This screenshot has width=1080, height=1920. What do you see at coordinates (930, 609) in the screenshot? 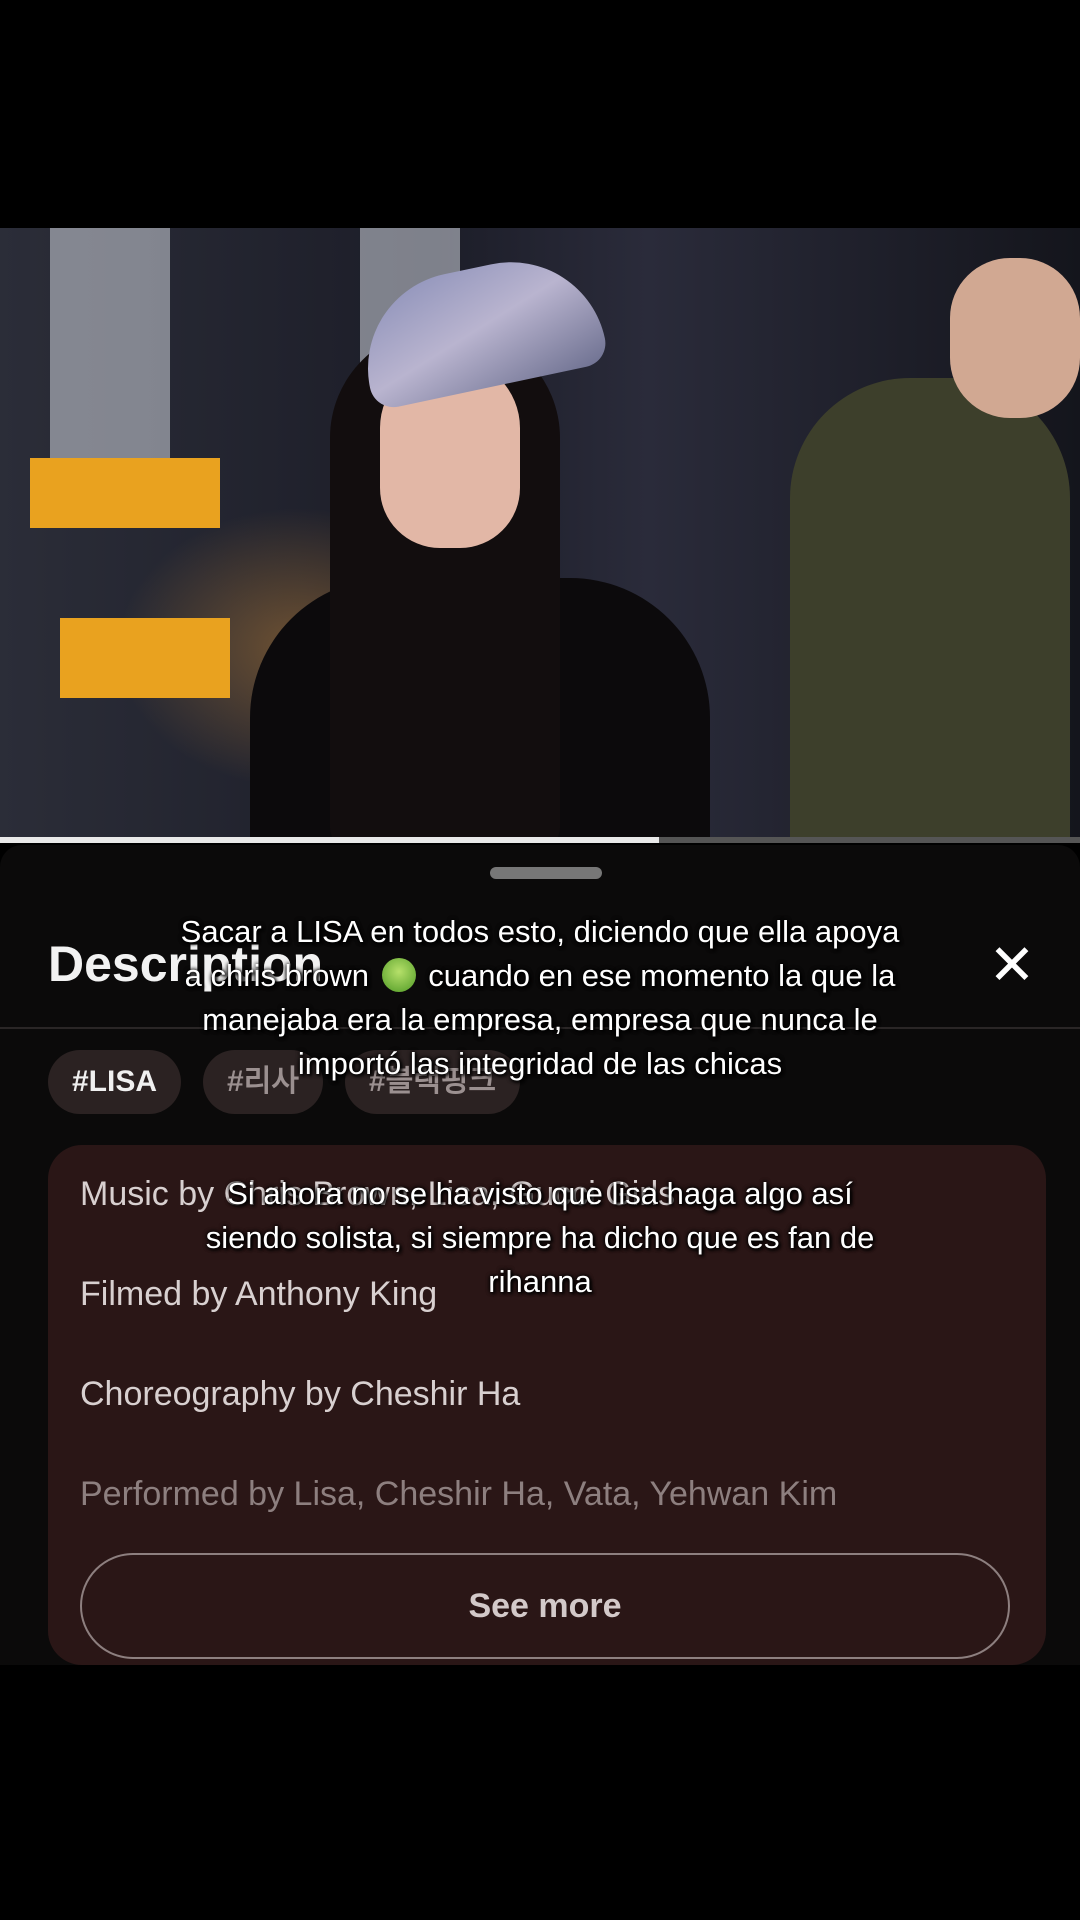
I see `person-right` at bounding box center [930, 609].